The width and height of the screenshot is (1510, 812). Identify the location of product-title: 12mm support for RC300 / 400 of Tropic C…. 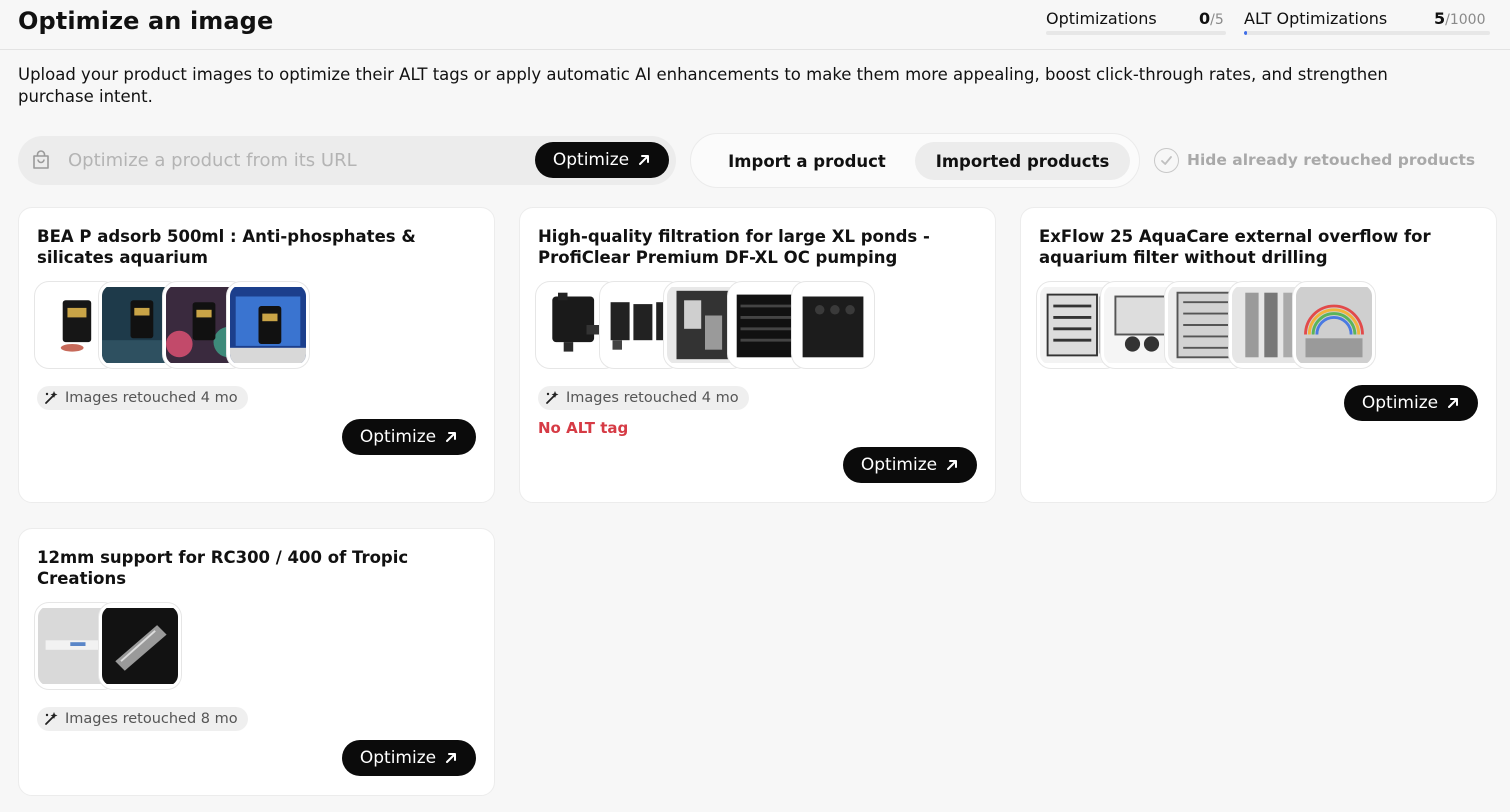
(223, 568).